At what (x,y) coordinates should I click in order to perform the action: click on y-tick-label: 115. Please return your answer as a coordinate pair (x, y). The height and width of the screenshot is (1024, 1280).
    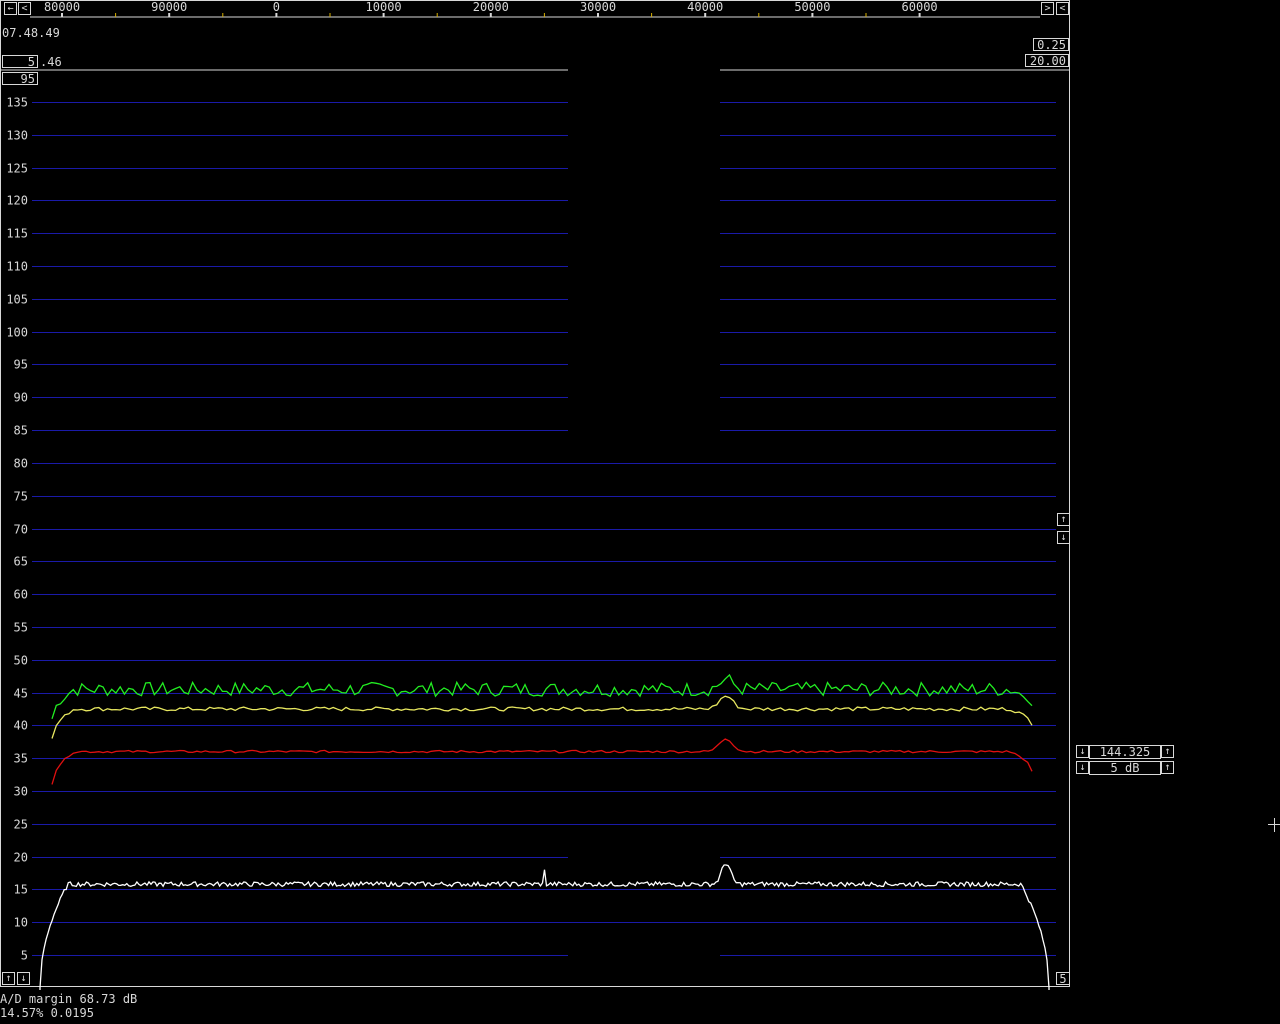
    Looking at the image, I should click on (17, 234).